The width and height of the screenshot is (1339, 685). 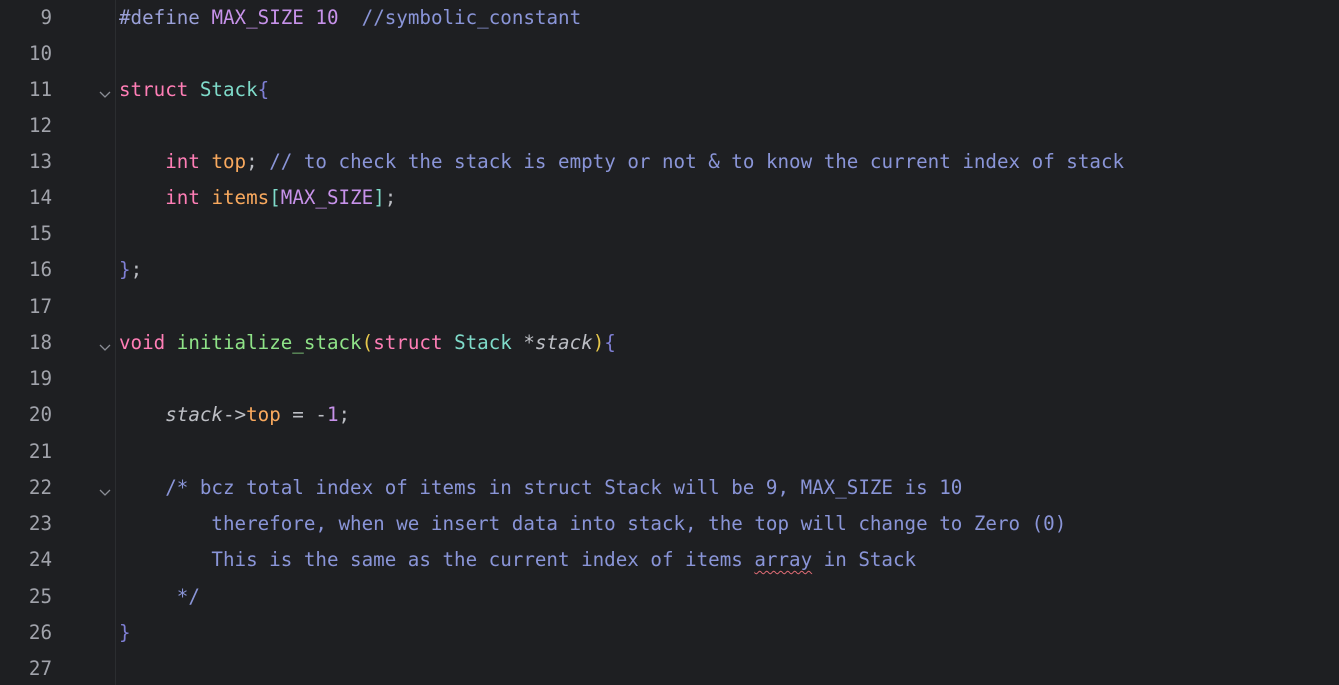 I want to click on line-number: 23, so click(x=40, y=523).